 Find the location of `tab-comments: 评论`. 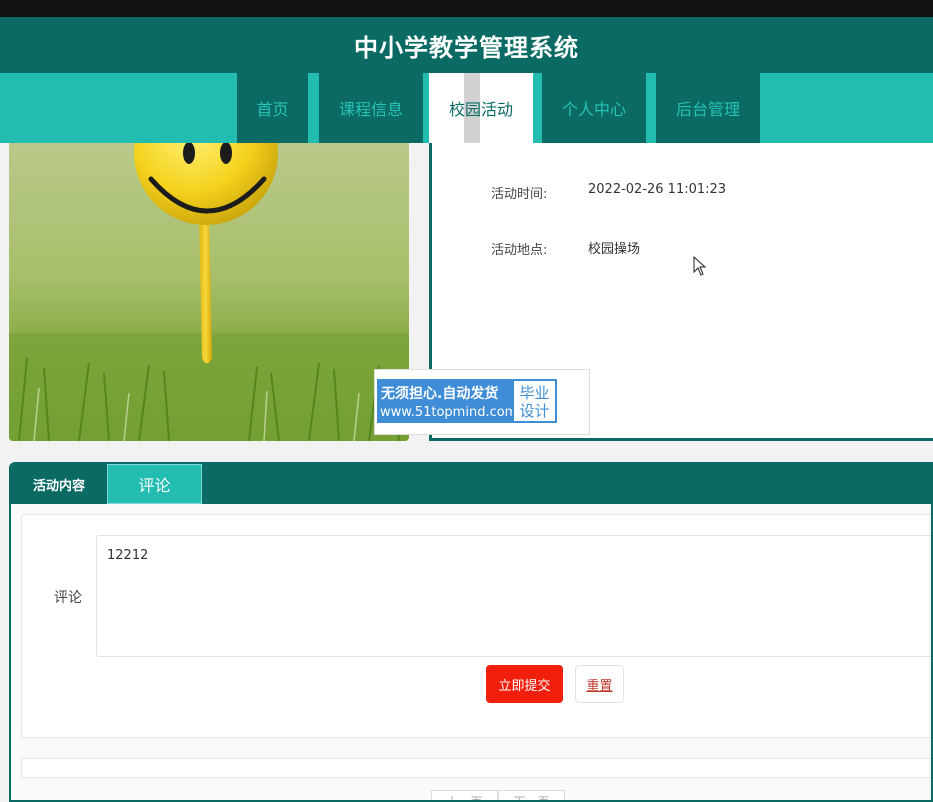

tab-comments: 评论 is located at coordinates (154, 484).